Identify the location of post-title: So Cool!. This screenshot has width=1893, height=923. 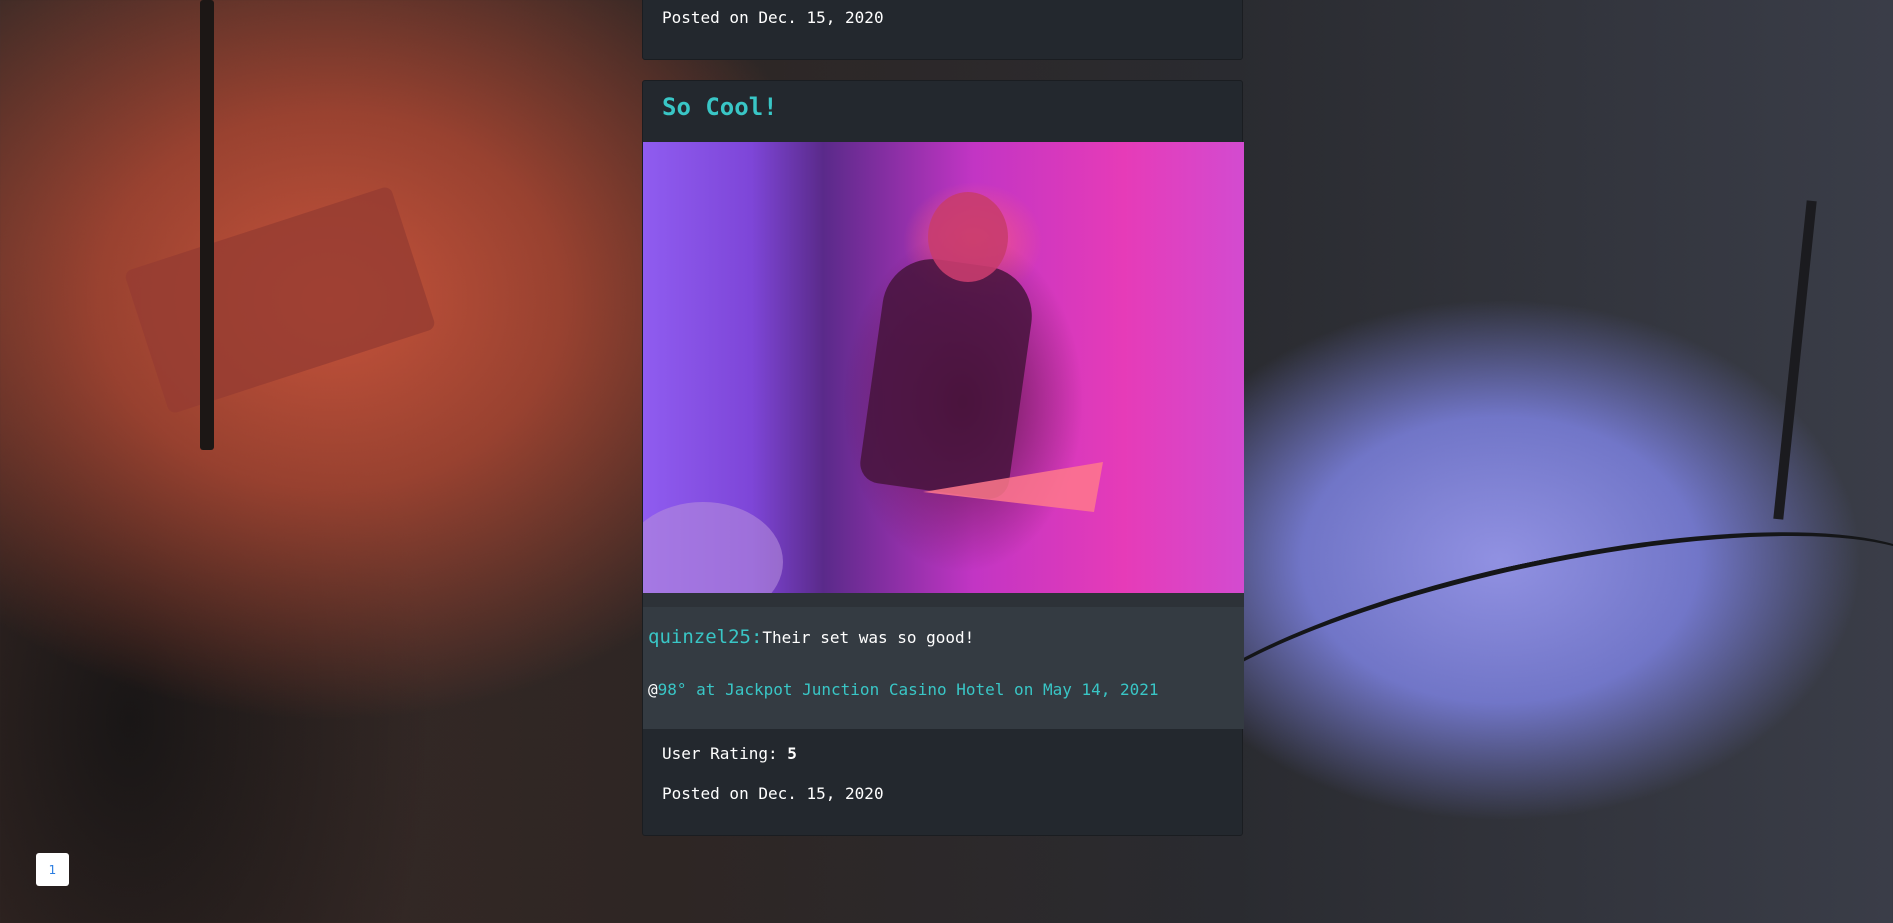
(720, 107).